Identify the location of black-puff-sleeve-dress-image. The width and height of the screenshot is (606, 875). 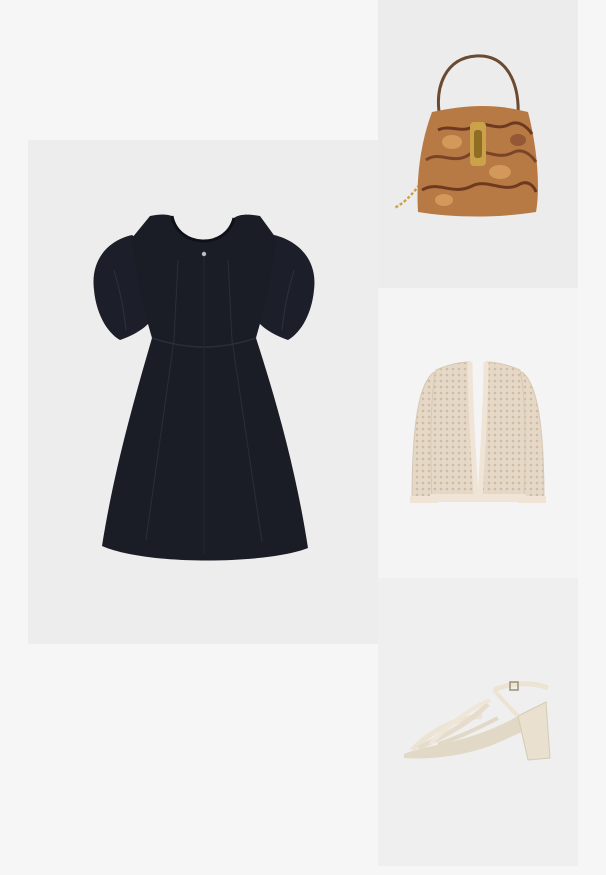
(204, 387).